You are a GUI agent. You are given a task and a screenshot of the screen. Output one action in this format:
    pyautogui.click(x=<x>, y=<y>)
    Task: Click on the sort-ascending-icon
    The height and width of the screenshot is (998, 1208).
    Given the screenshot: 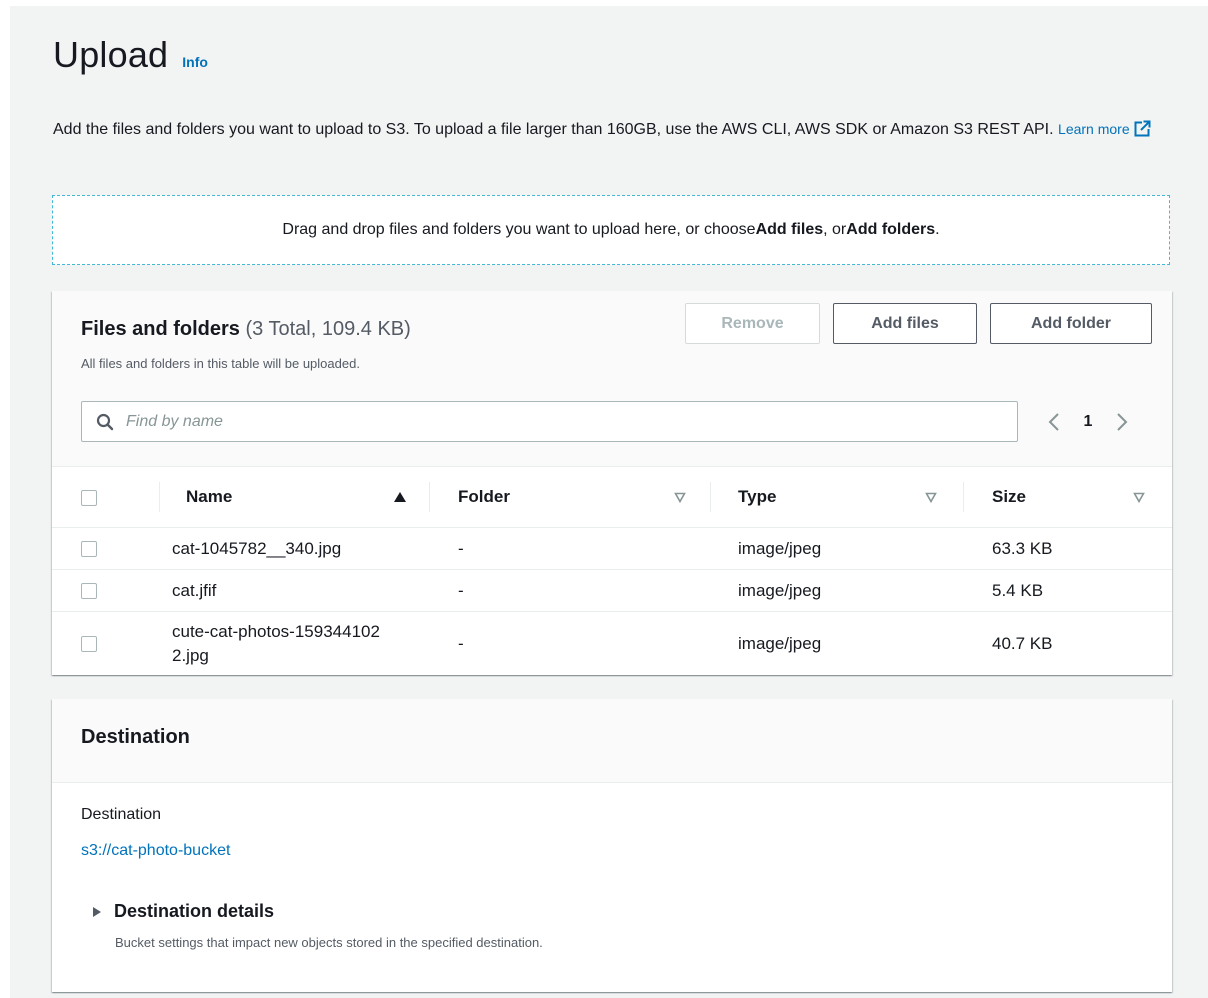 What is the action you would take?
    pyautogui.click(x=400, y=497)
    